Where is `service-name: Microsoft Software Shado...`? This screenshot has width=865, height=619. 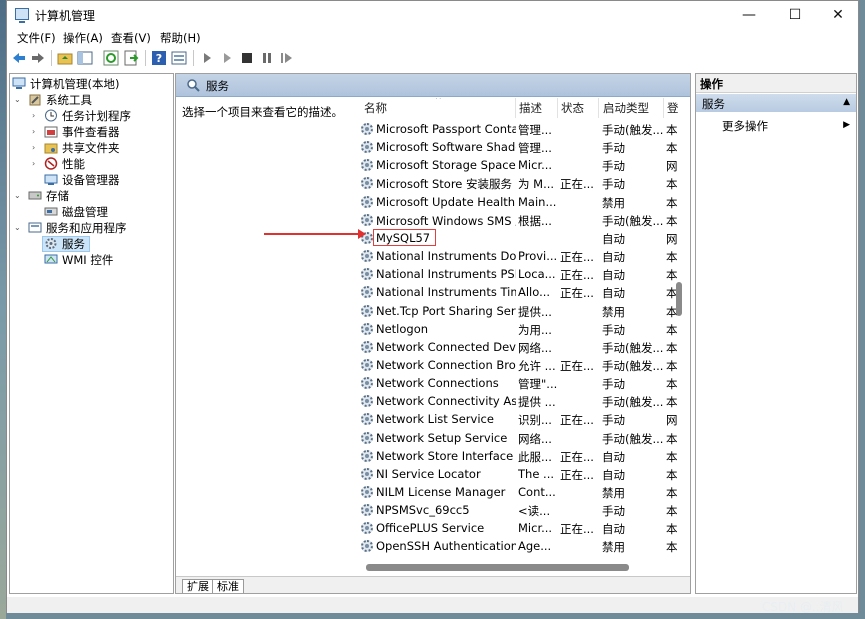 service-name: Microsoft Software Shado... is located at coordinates (446, 147).